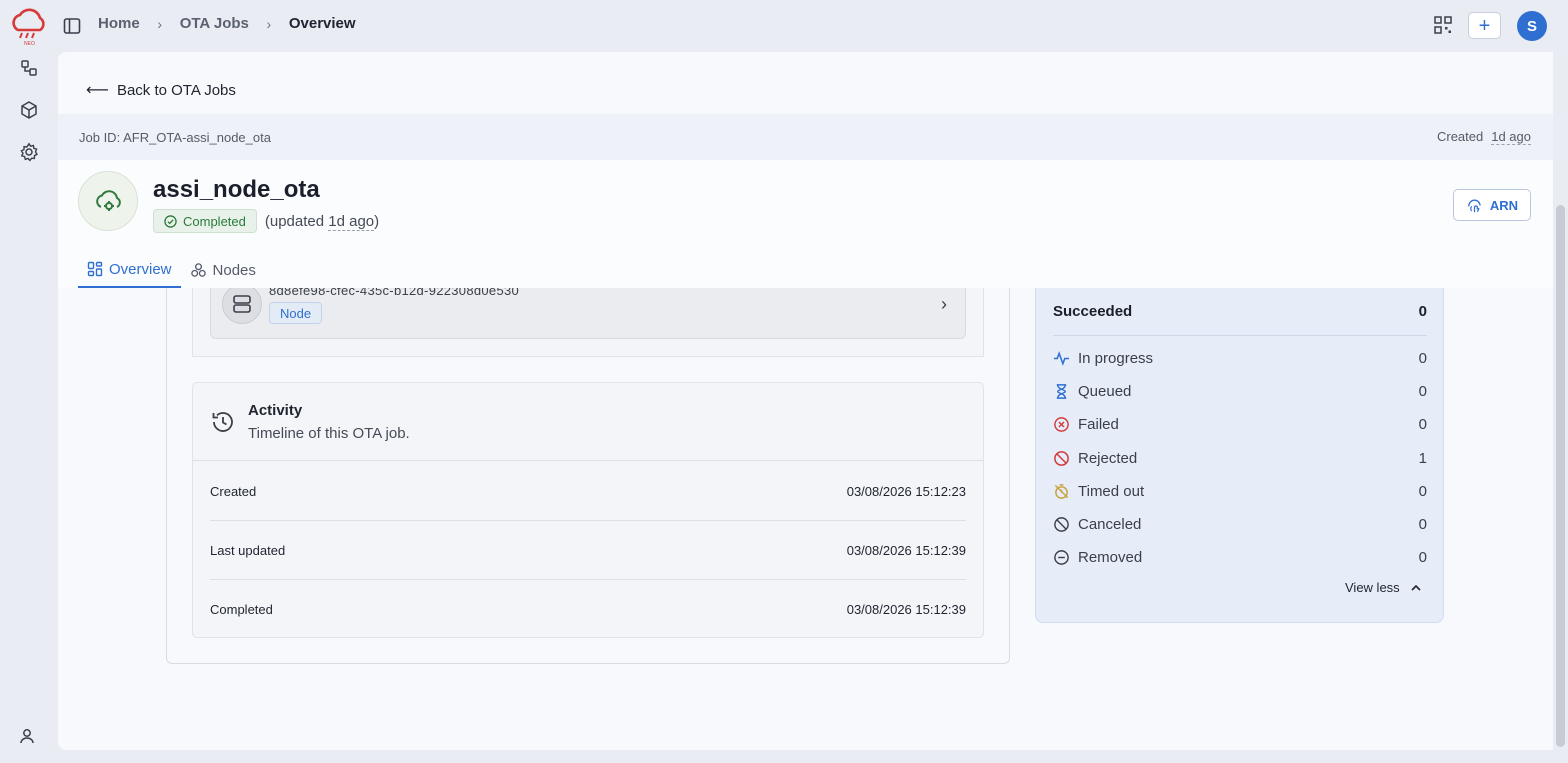  Describe the element at coordinates (72, 26) in the screenshot. I see `sidebar-toggle-icon` at that location.